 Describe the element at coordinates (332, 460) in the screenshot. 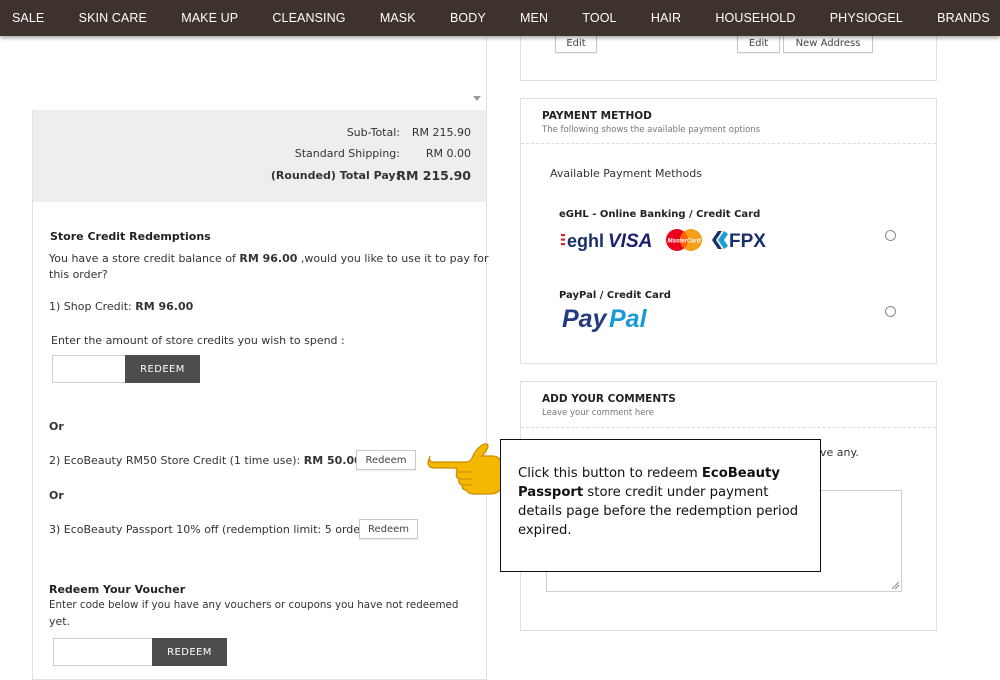

I see `option2-value: RM 50.00` at that location.